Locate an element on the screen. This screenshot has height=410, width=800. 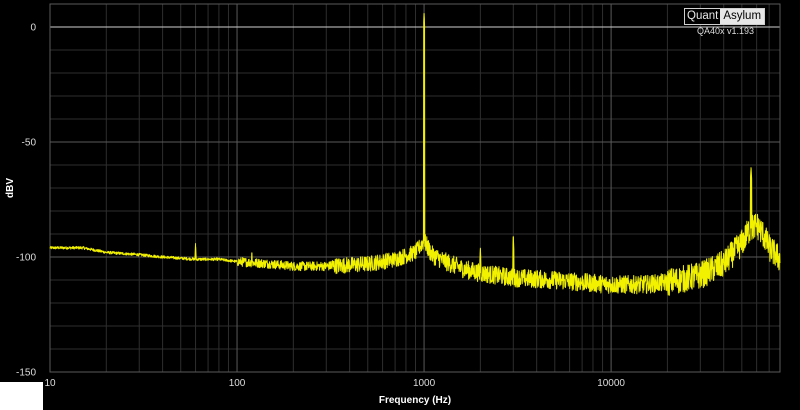
y-tick-label: -150 is located at coordinates (26, 373).